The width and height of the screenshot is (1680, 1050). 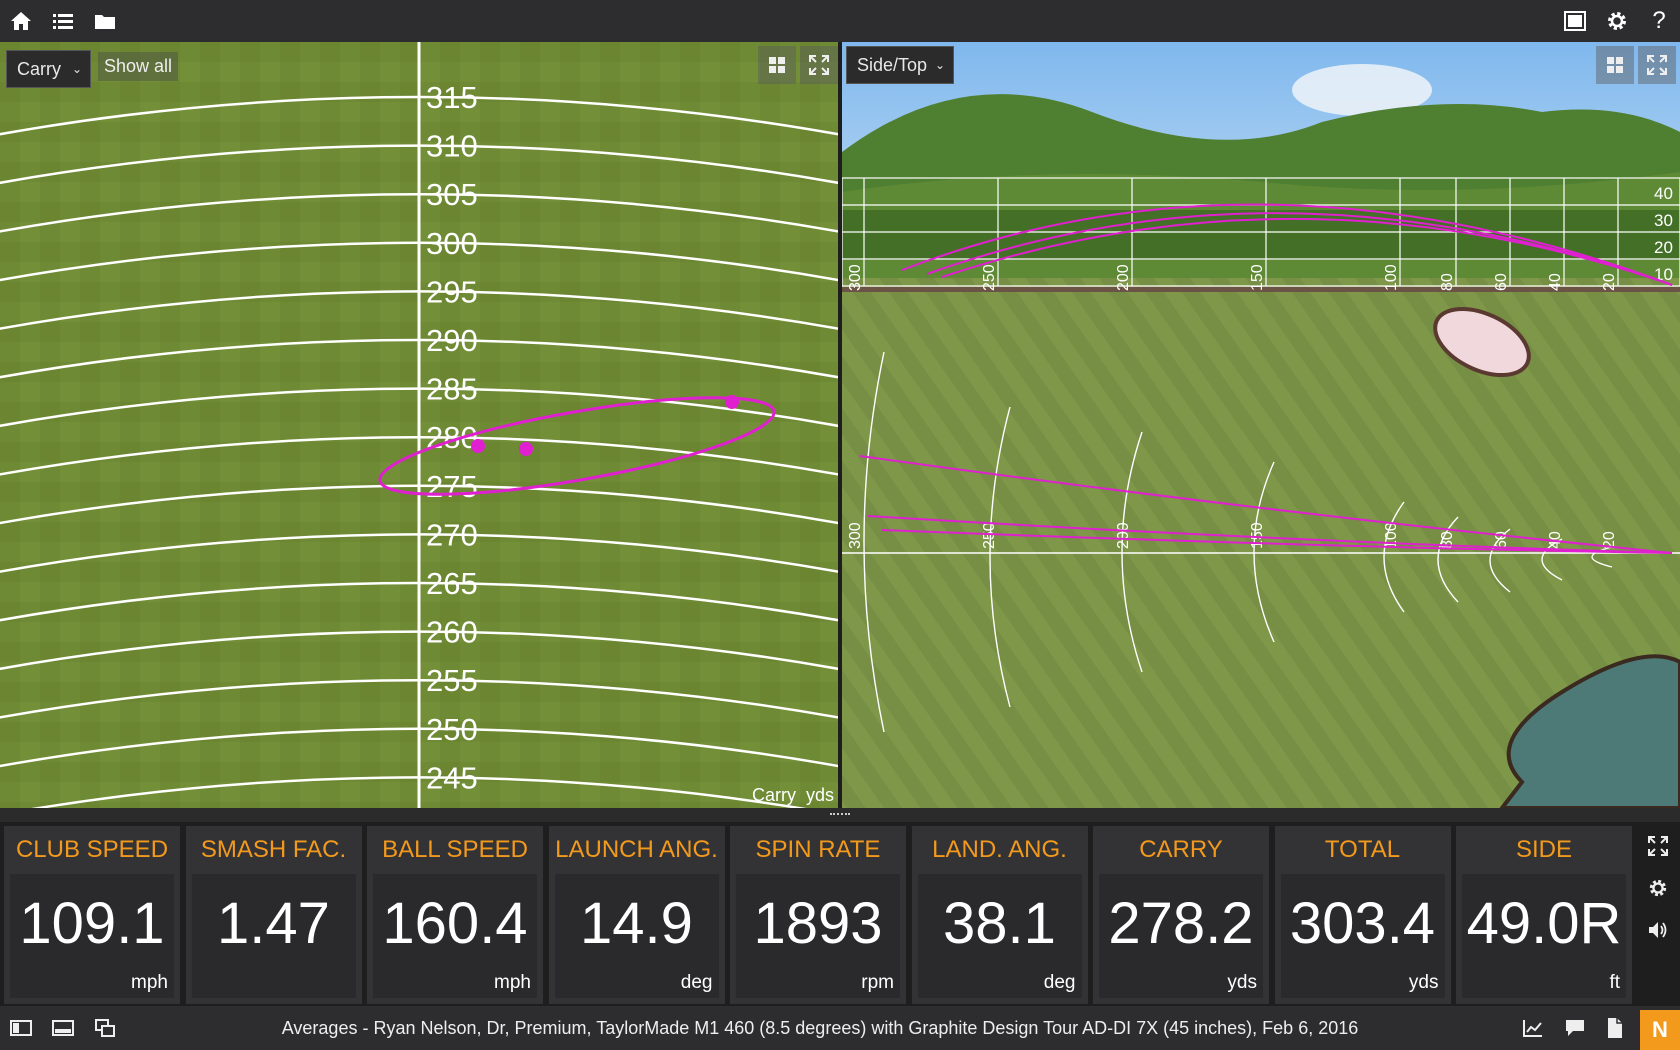 What do you see at coordinates (452, 243) in the screenshot?
I see `yardage-label: 300` at bounding box center [452, 243].